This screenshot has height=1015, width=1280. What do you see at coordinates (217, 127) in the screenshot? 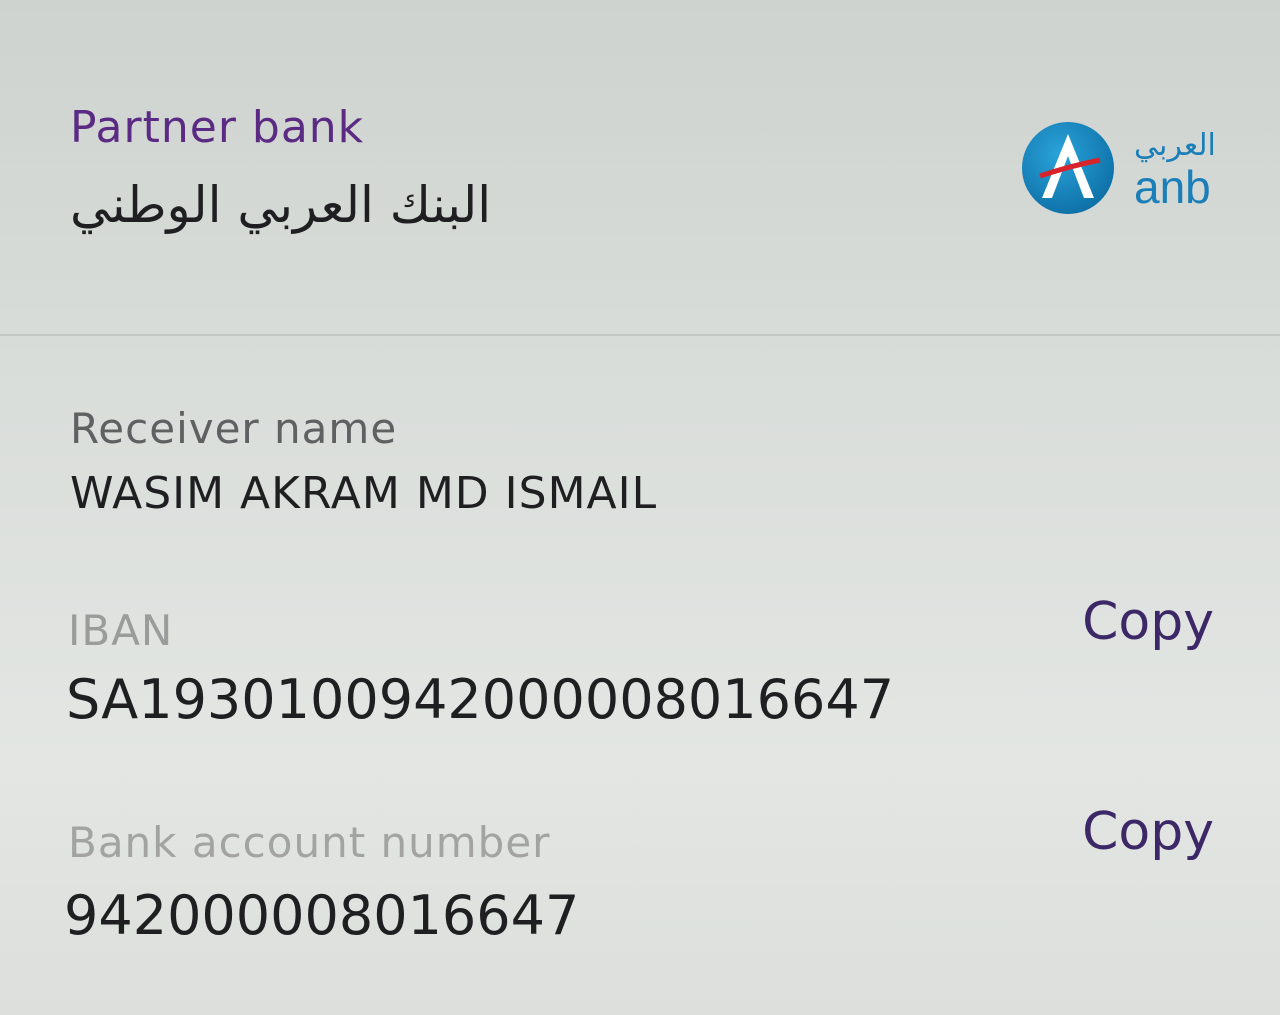
I see `partner-bank-label: Partner bank` at bounding box center [217, 127].